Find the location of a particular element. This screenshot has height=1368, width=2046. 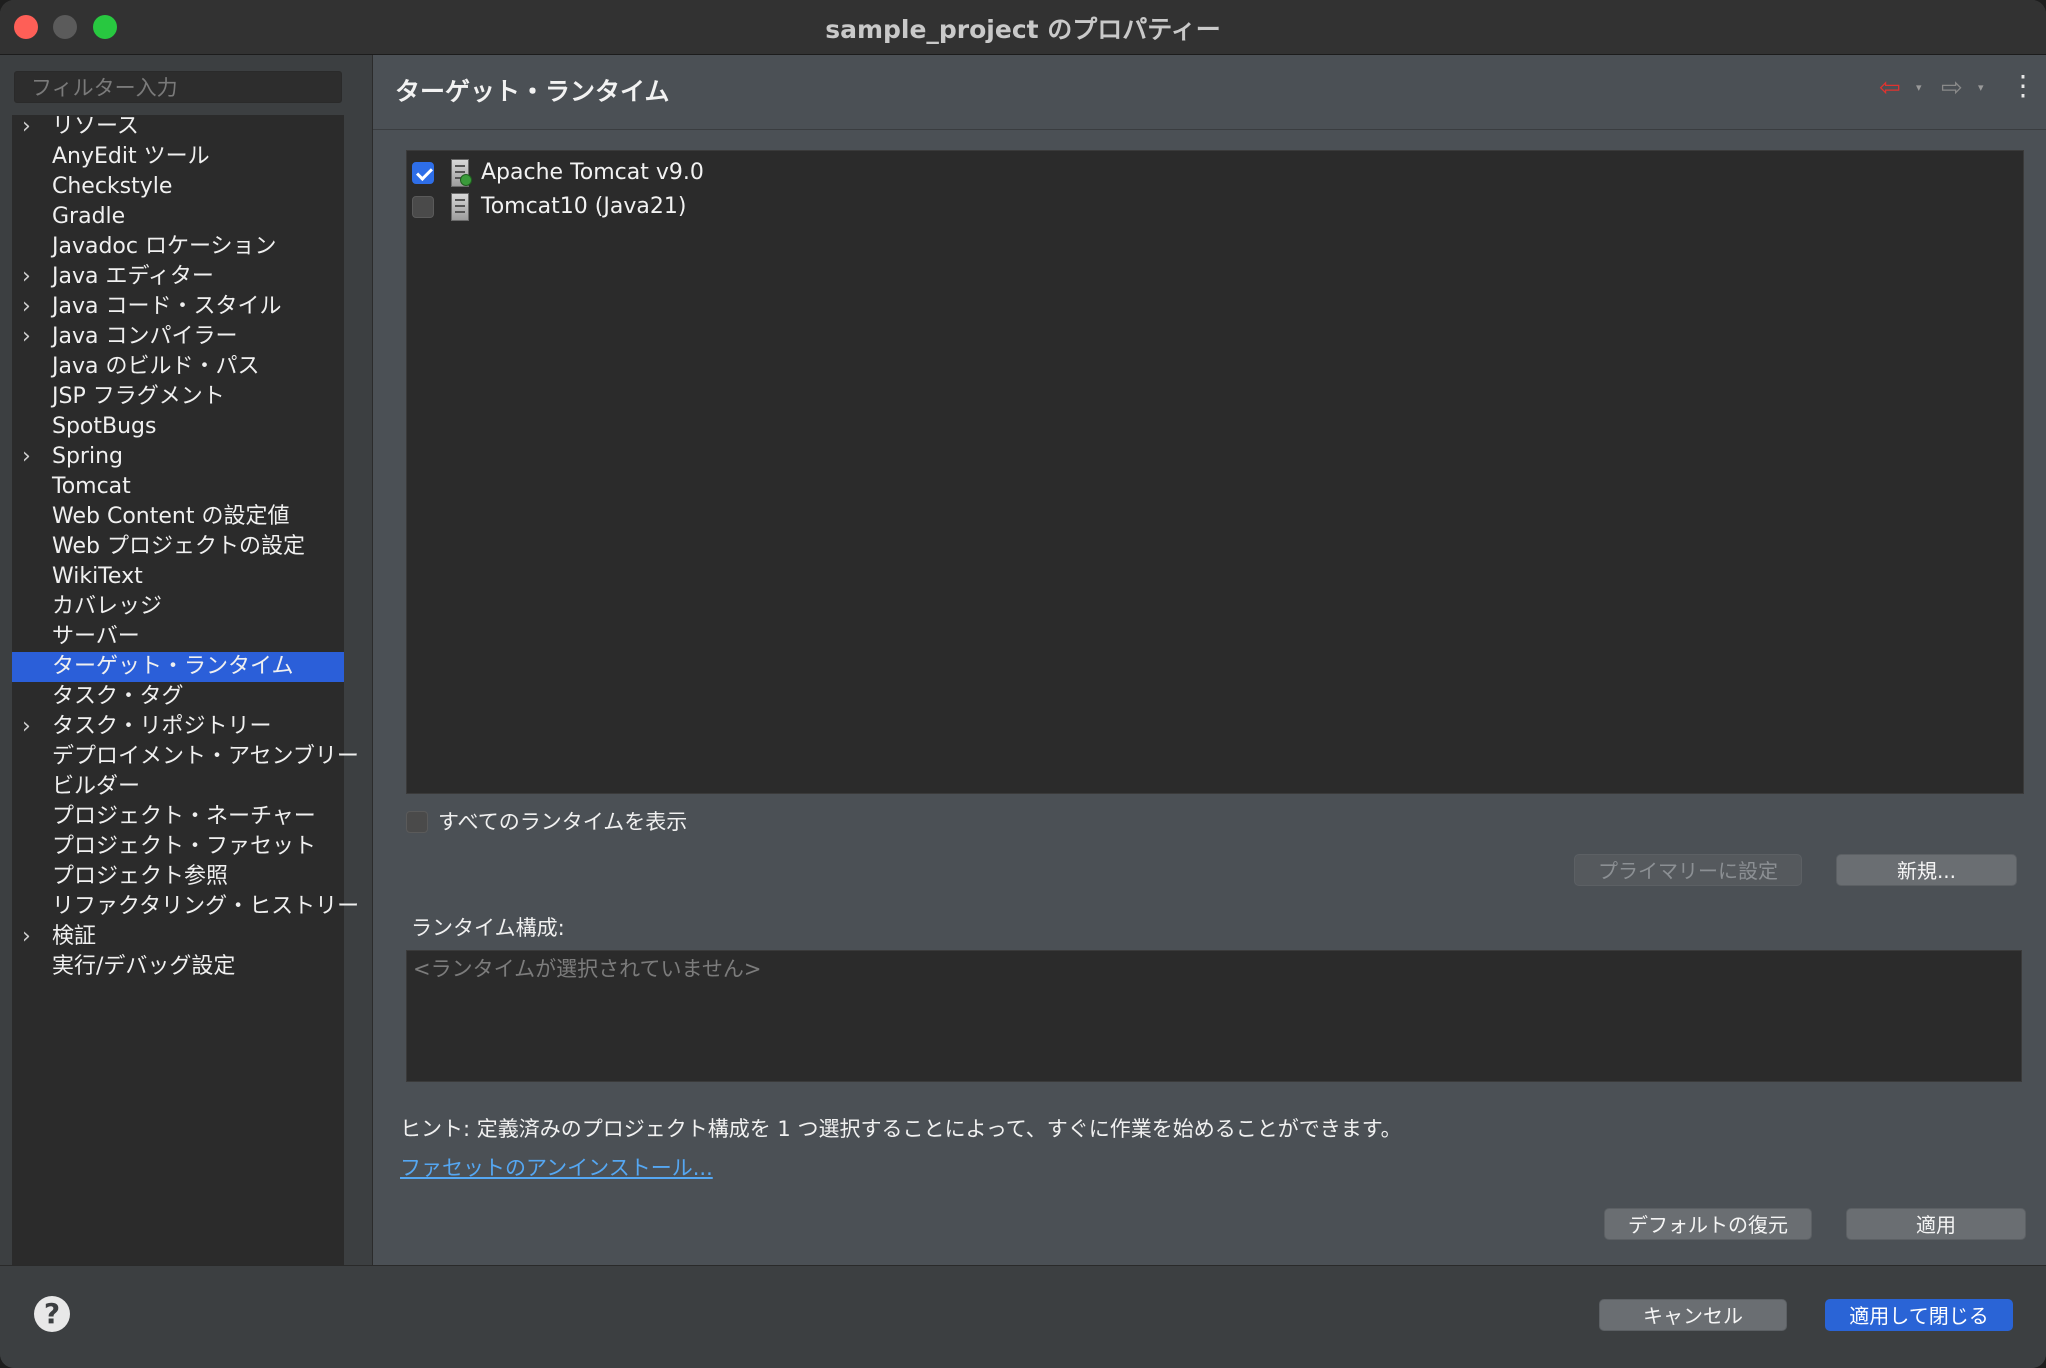

title-bar: sample_project のプロパティー is located at coordinates (1023, 27).